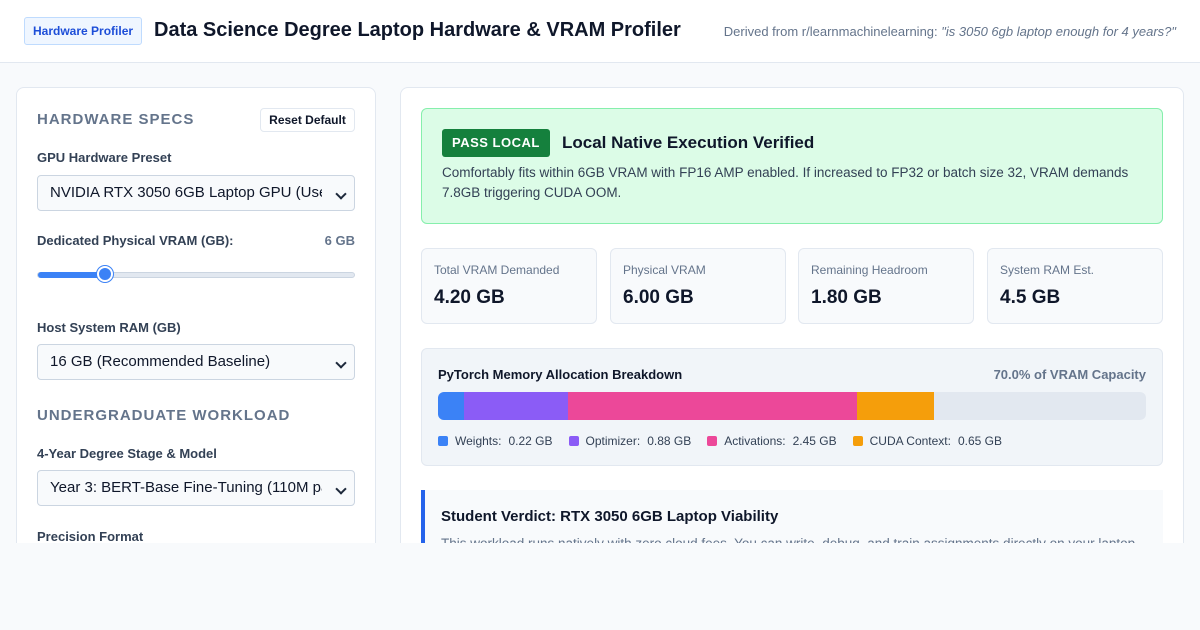  What do you see at coordinates (830, 31) in the screenshot?
I see `source-prefix: Derived from r/learnmachinelearning:` at bounding box center [830, 31].